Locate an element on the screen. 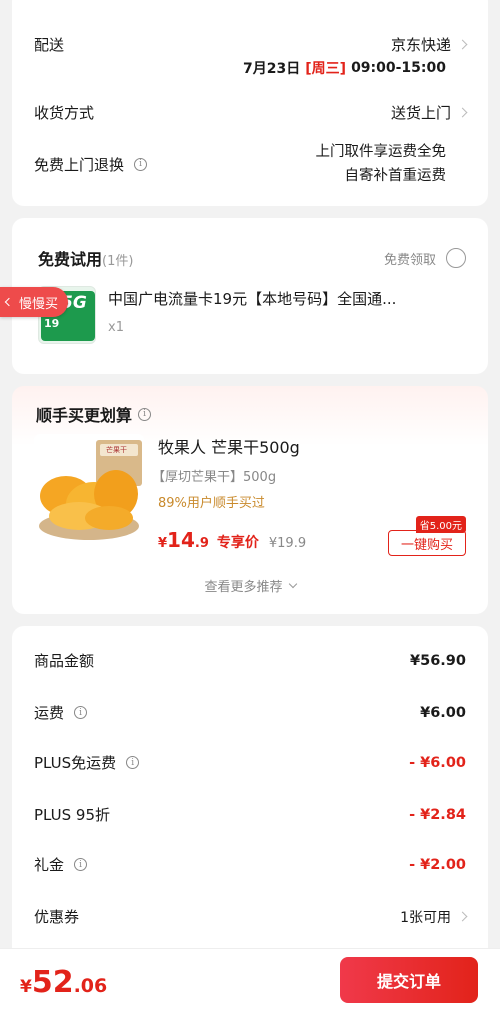 The width and height of the screenshot is (500, 1017). floating-side-tab: 慢慢买 is located at coordinates (34, 302).